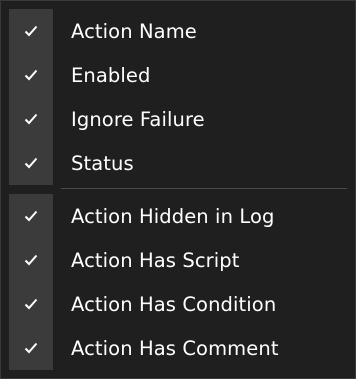 The height and width of the screenshot is (379, 356). Describe the element at coordinates (174, 304) in the screenshot. I see `menu-item-label: Action Has Condition` at that location.